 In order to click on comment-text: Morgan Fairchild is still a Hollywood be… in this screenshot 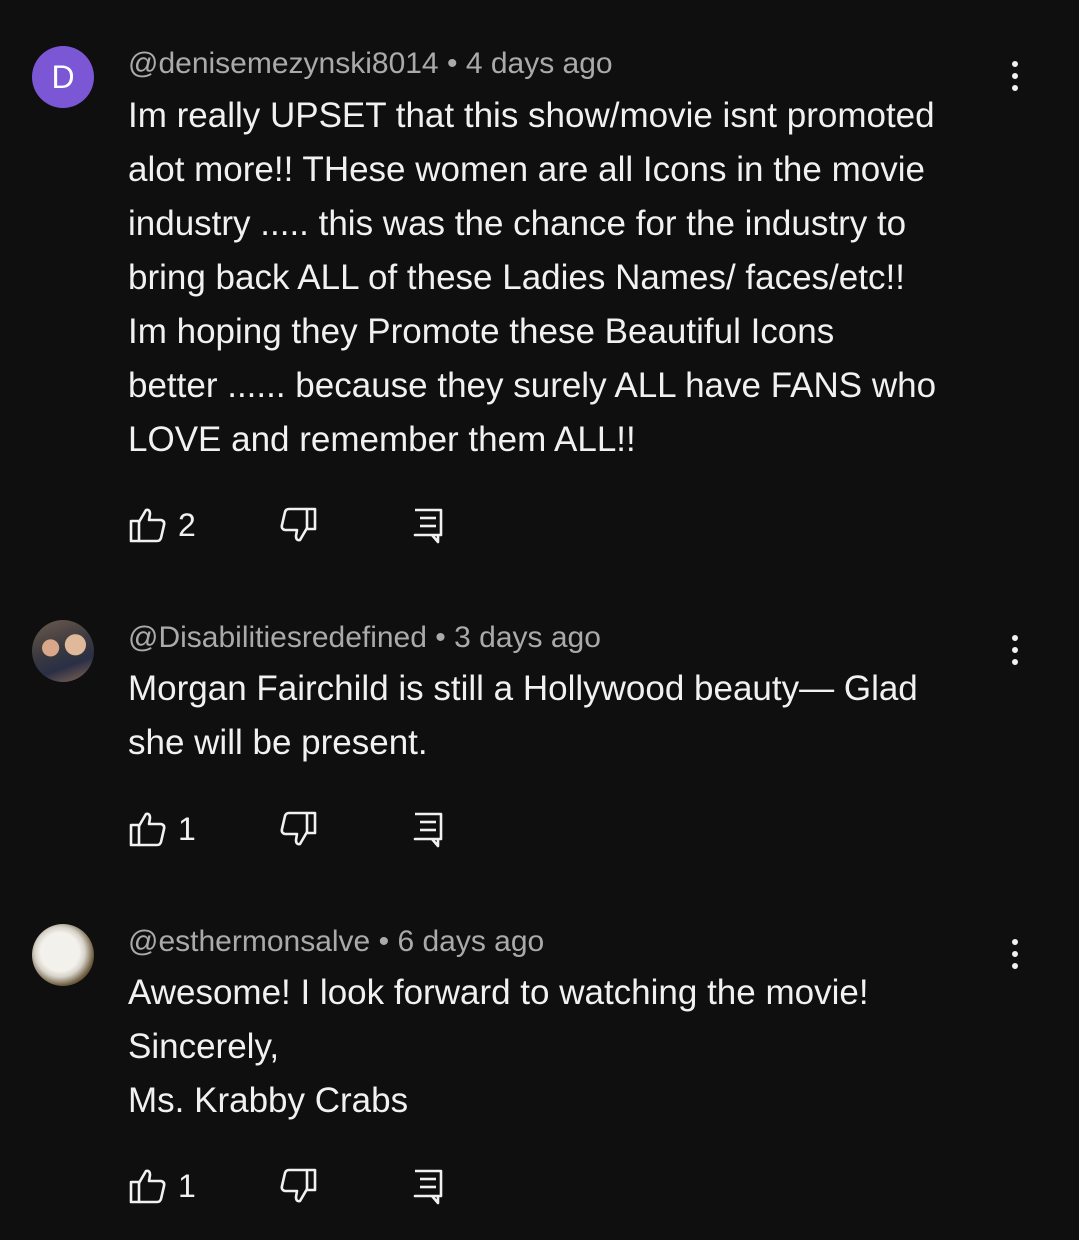, I will do `click(523, 715)`.